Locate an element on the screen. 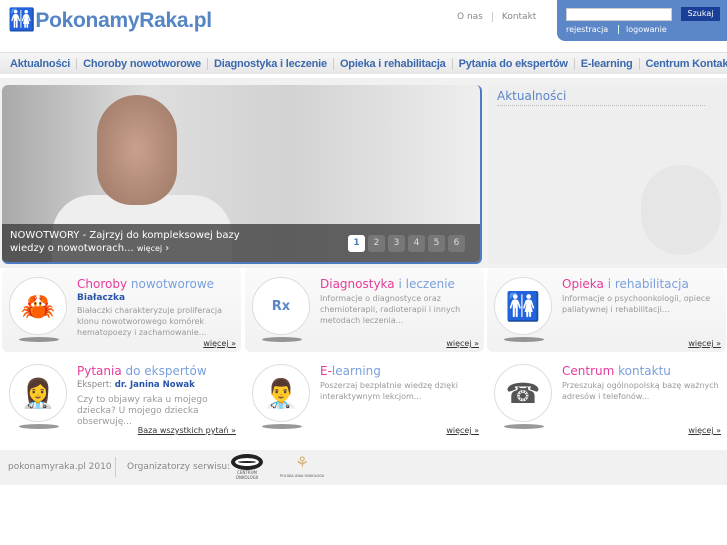  link-o-nas: O nas is located at coordinates (474, 17).